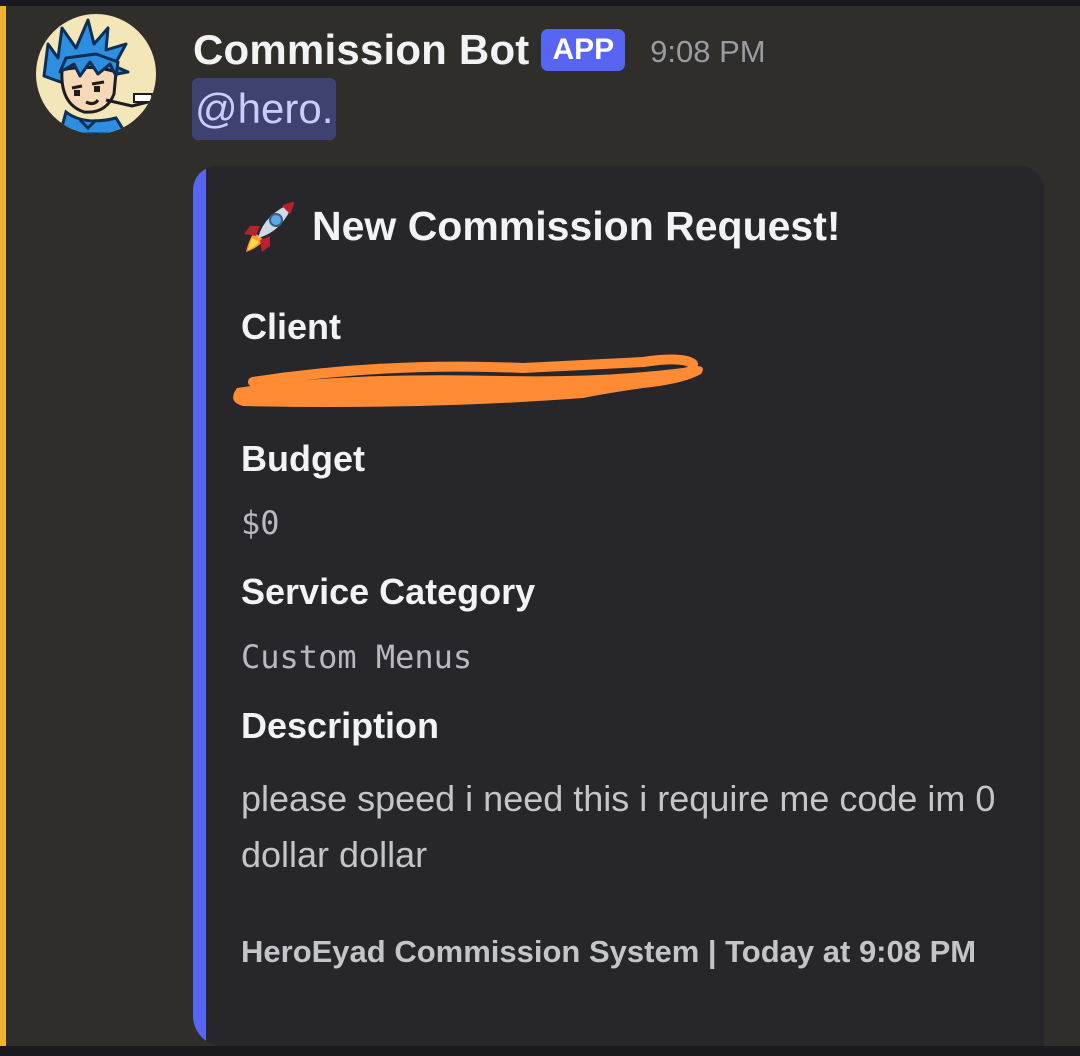  I want to click on author-name: Commission Bot, so click(361, 50).